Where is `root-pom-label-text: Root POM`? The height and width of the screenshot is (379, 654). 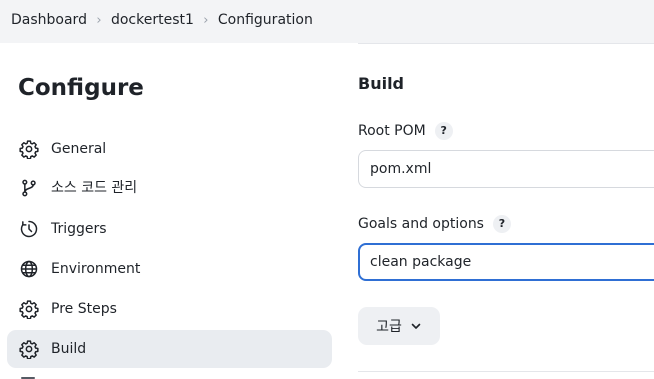 root-pom-label-text: Root POM is located at coordinates (392, 131).